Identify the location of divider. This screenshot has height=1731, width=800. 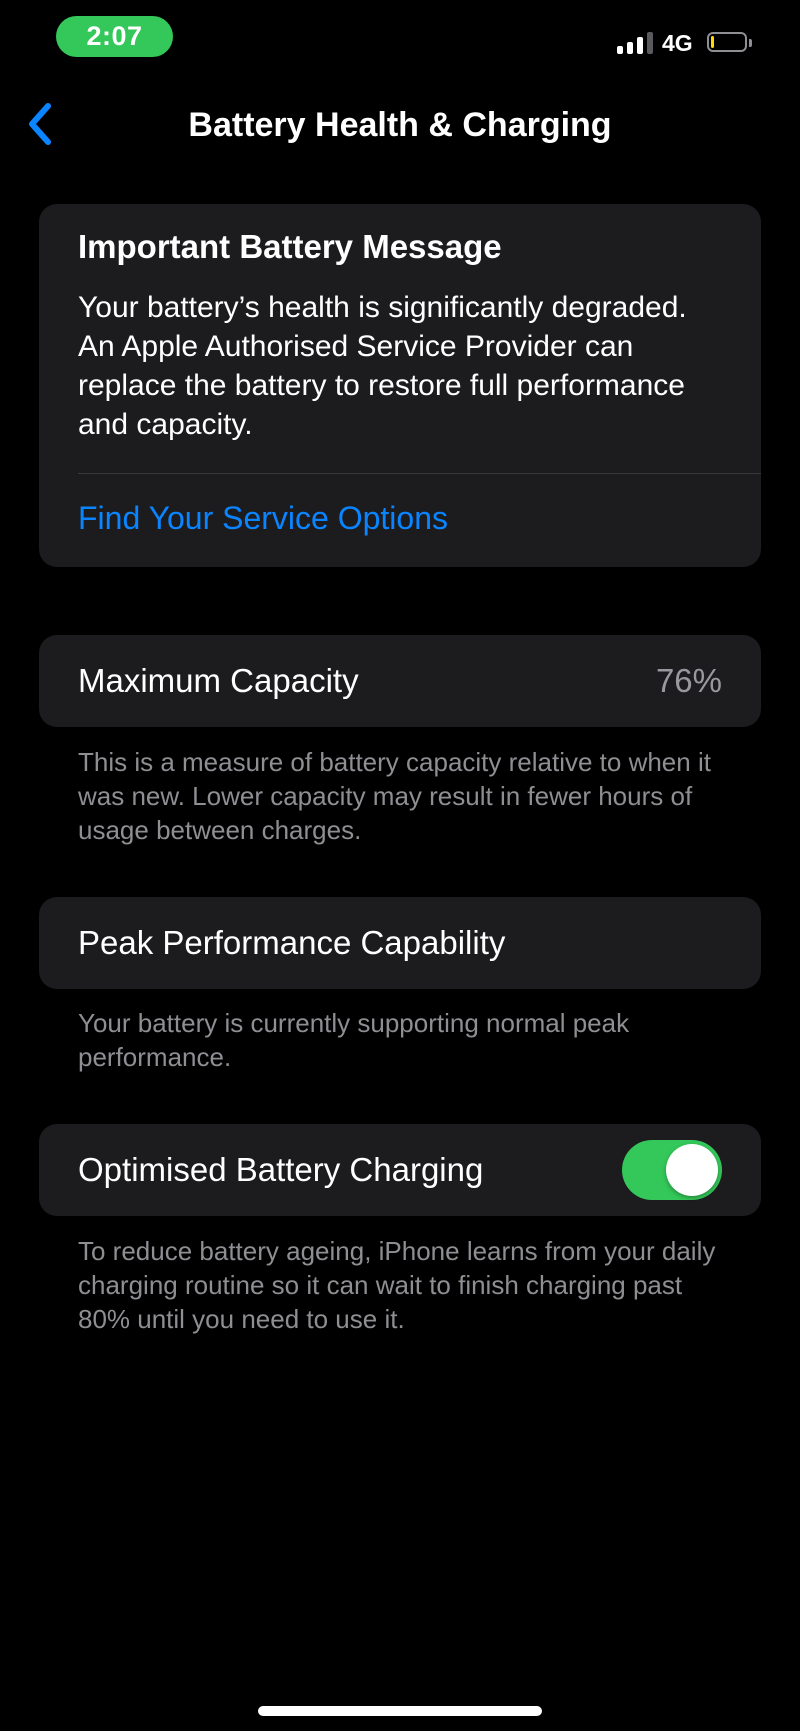
(419, 473).